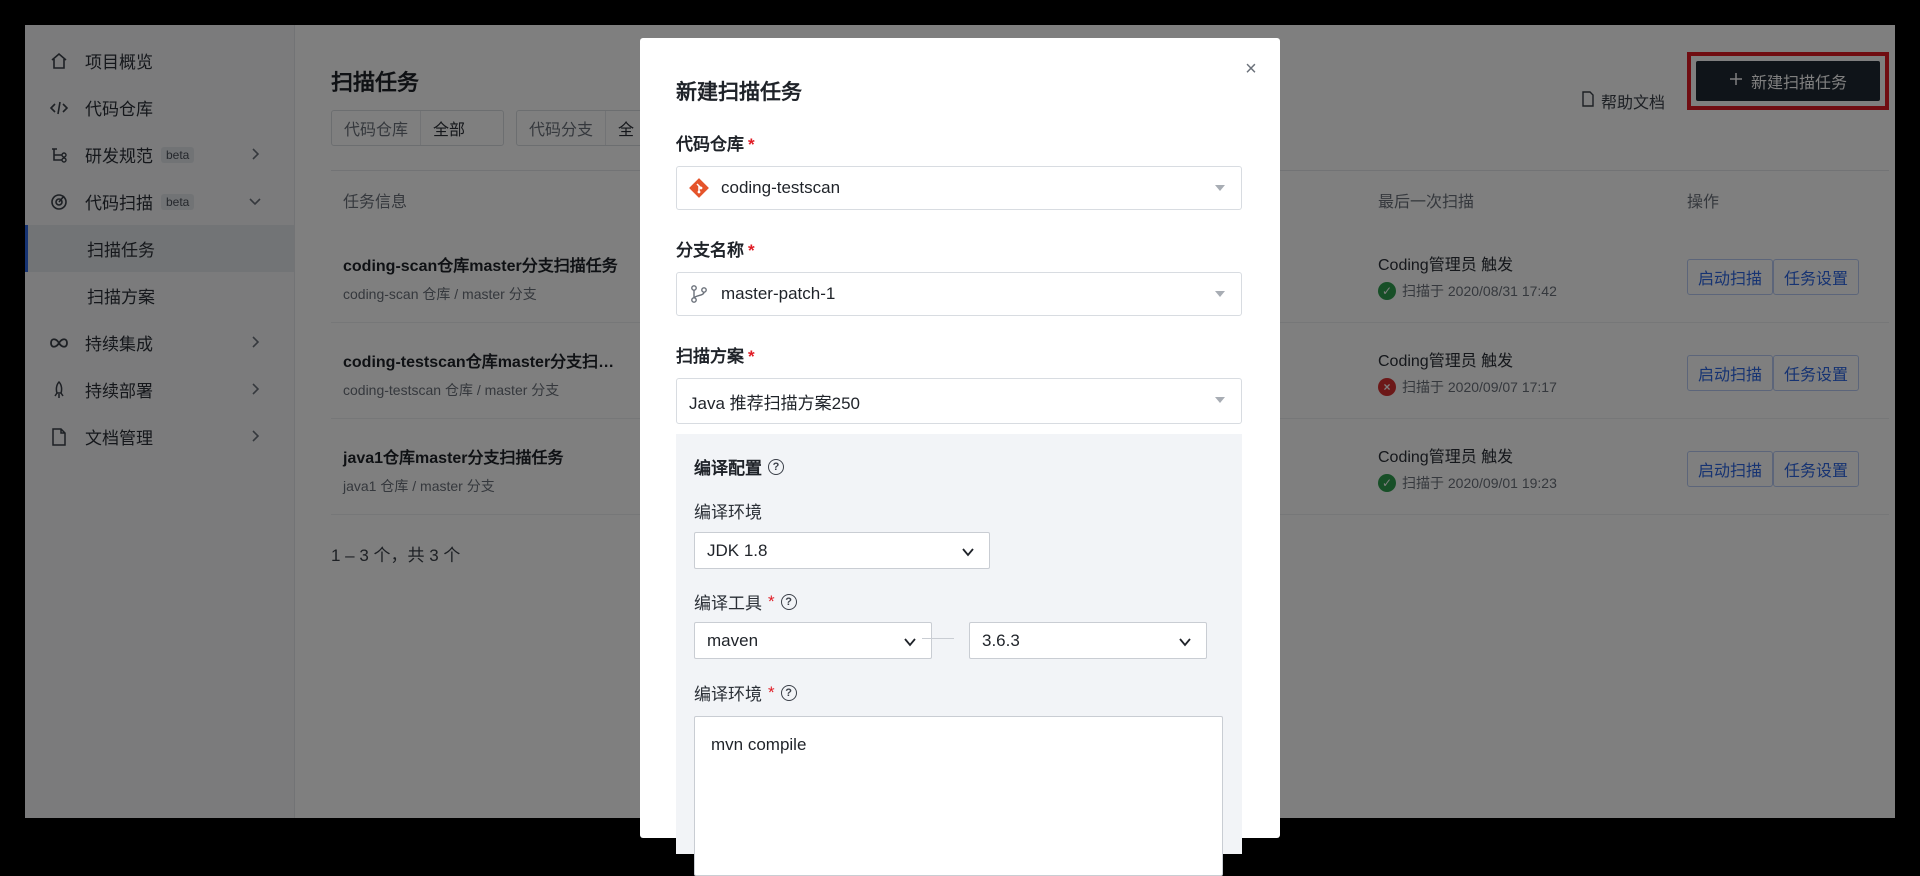  What do you see at coordinates (842, 550) in the screenshot?
I see `compile-env-select: JDK 1.8` at bounding box center [842, 550].